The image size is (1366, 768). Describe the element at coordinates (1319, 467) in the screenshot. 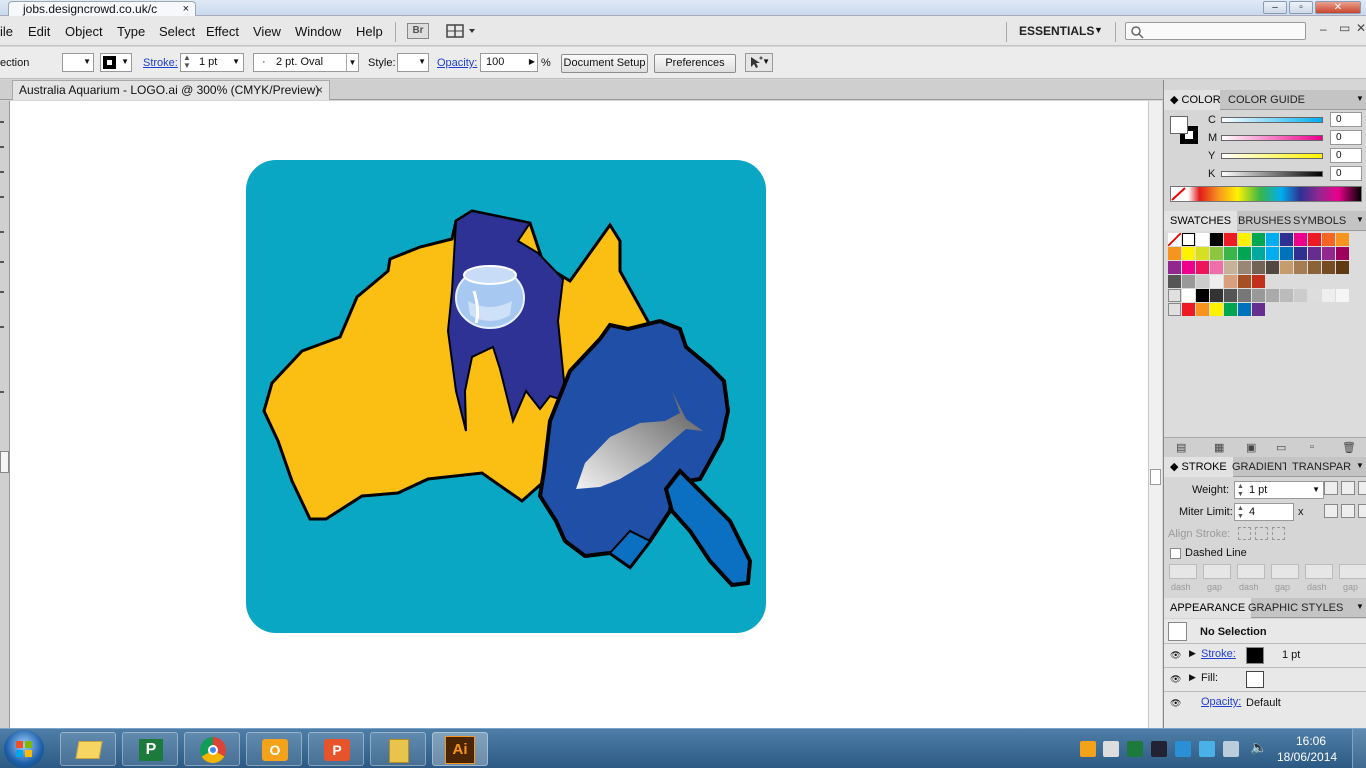

I see `tab-transparency: TRANSPAR` at that location.